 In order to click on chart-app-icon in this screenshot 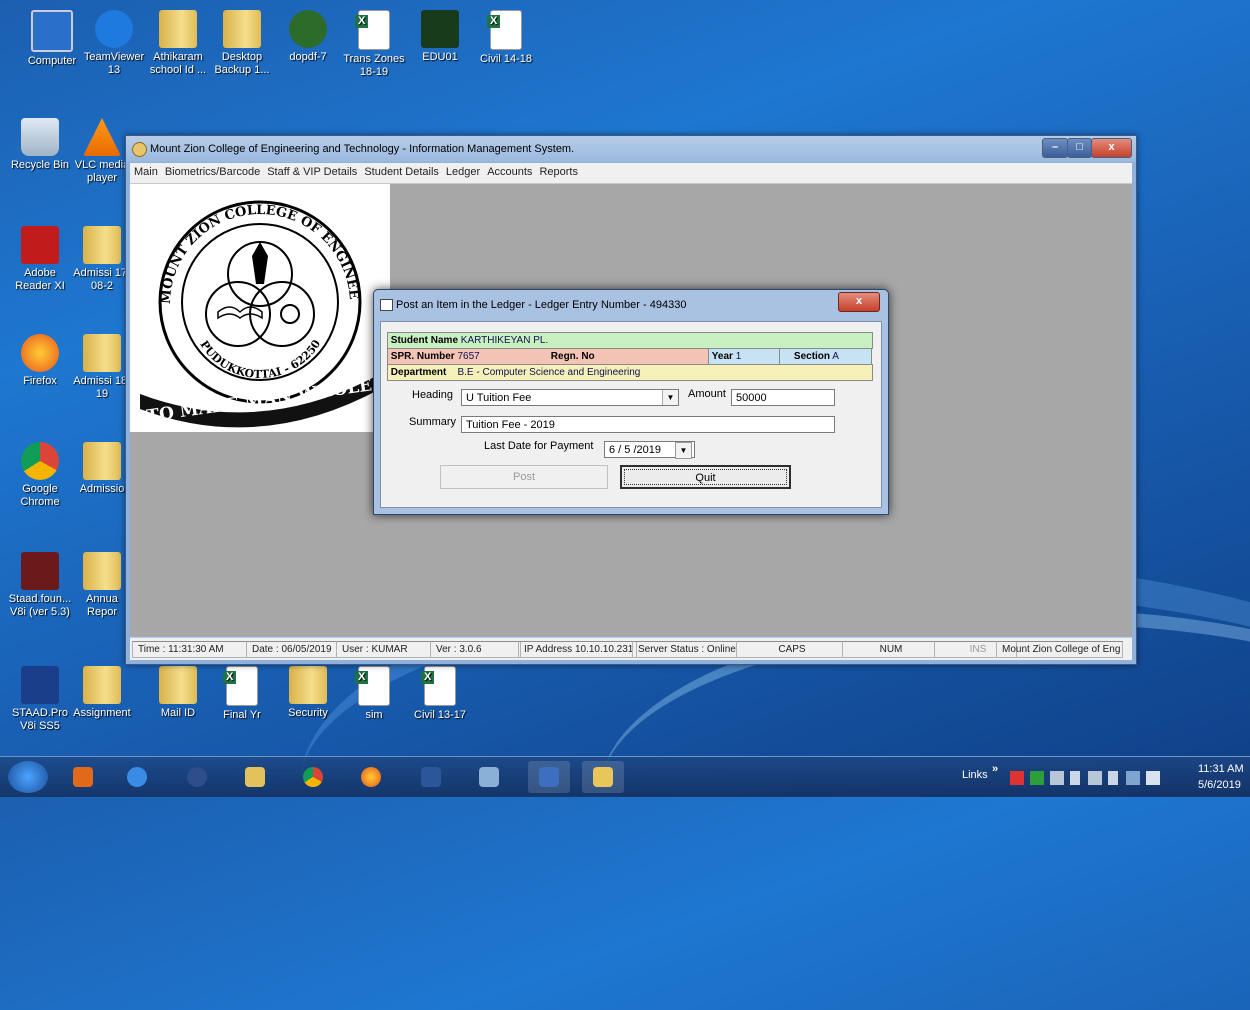, I will do `click(440, 29)`.